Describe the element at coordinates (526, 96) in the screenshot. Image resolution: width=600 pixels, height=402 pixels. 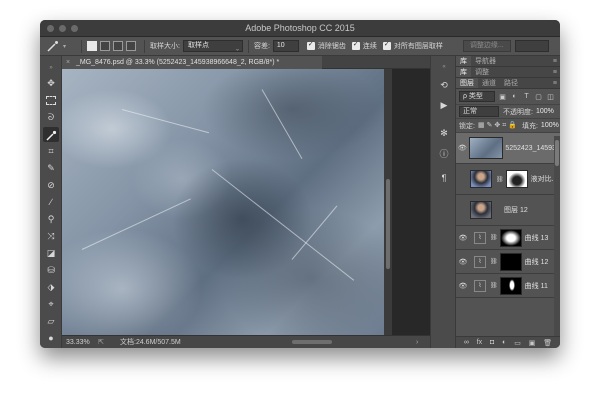
I see `type-filter-icon: T` at that location.